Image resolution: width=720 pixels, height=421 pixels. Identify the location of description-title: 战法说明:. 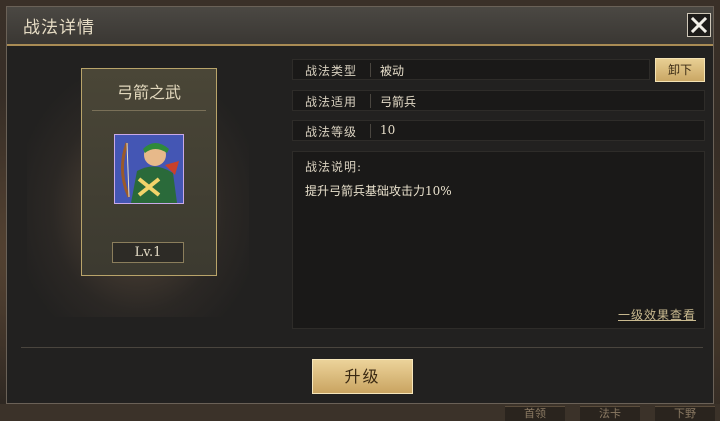
(334, 167).